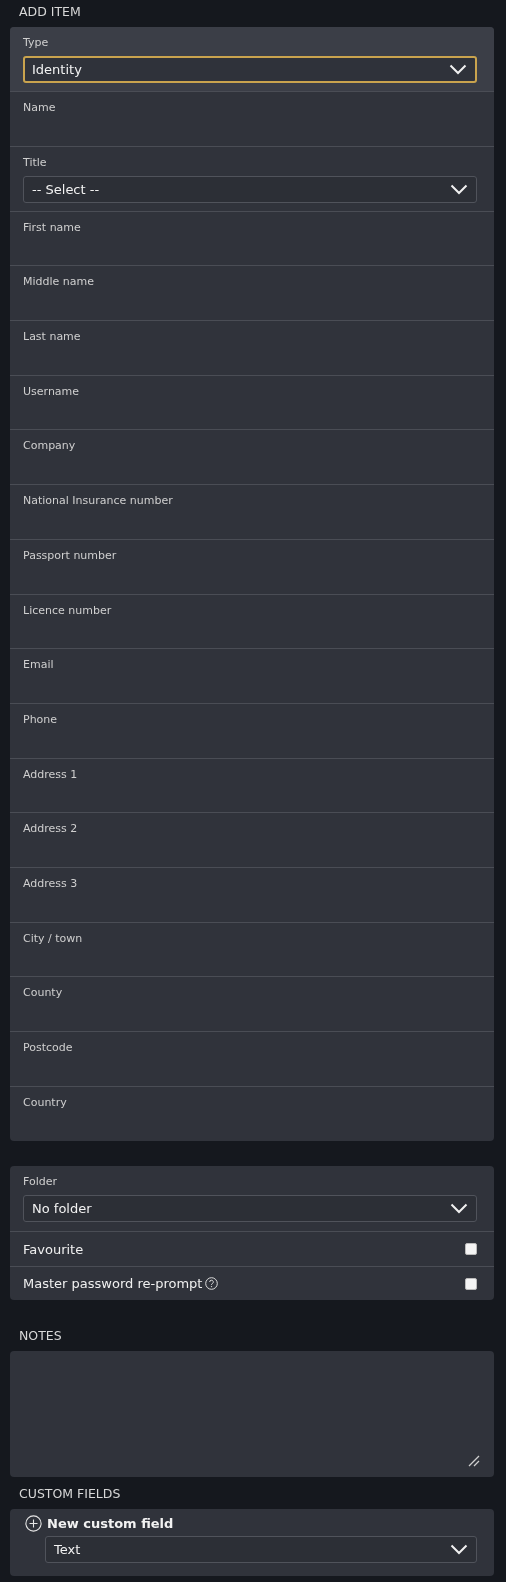 The width and height of the screenshot is (506, 1582). I want to click on field-label: Address 2, so click(51, 829).